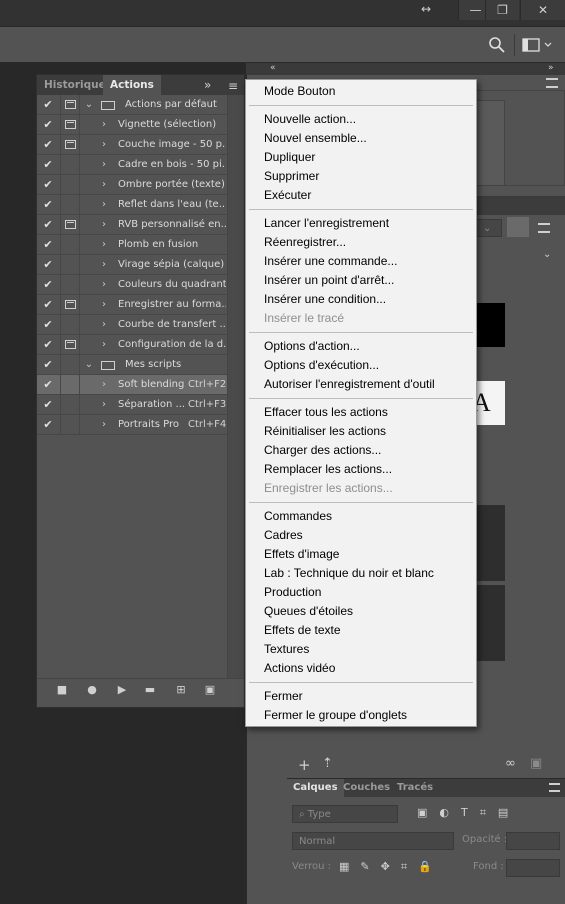  I want to click on menu-item: Actions vidéo, so click(299, 668).